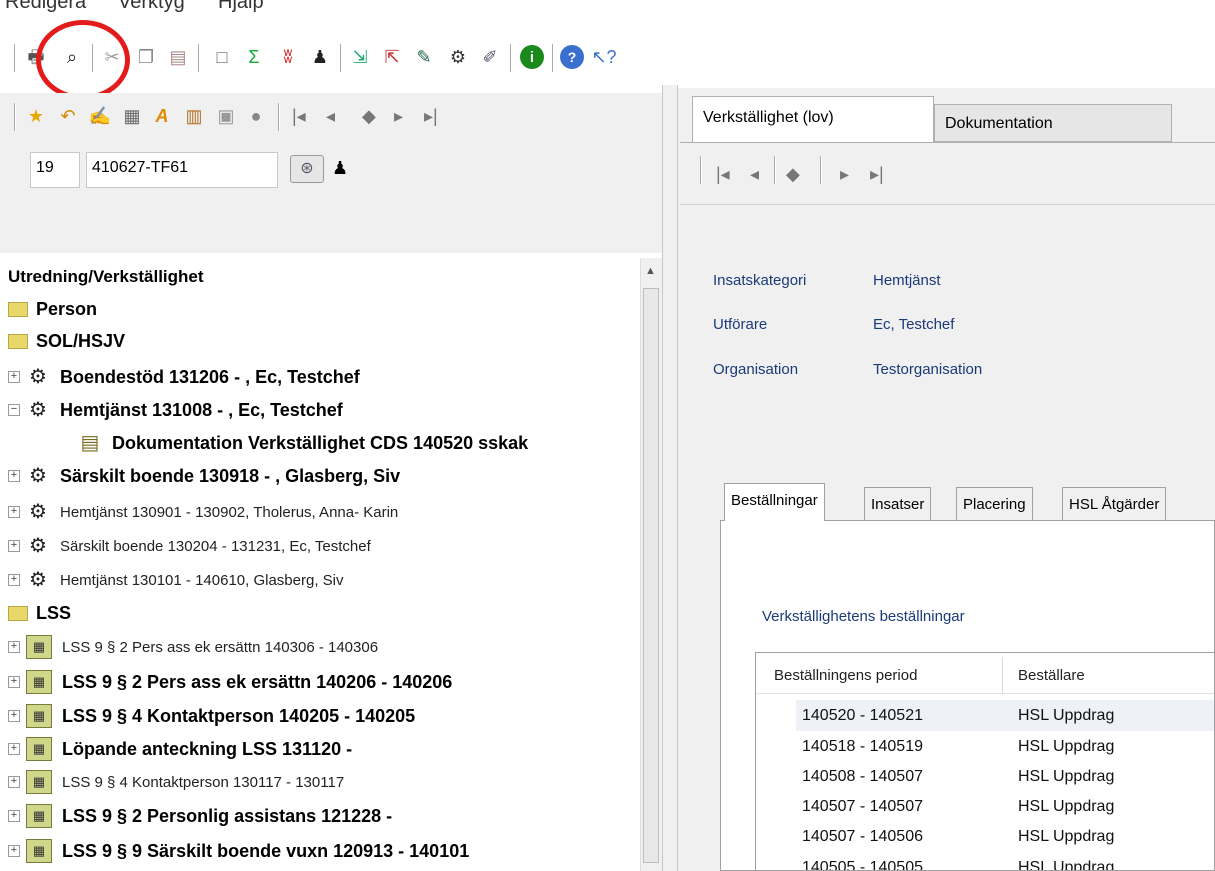 The height and width of the screenshot is (871, 1215). Describe the element at coordinates (862, 777) in the screenshot. I see `cell-period: 140508 - 140507` at that location.